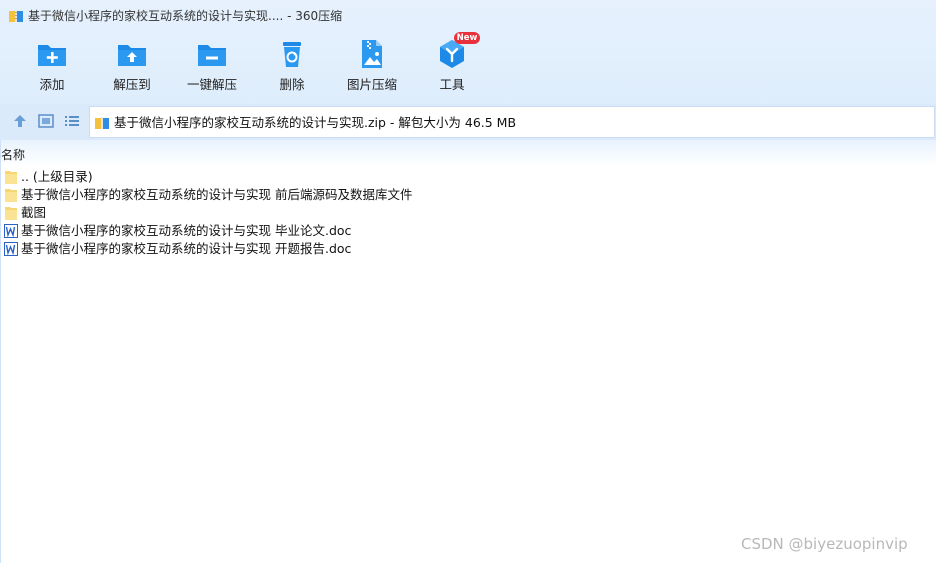 The width and height of the screenshot is (936, 563). What do you see at coordinates (468, 249) in the screenshot?
I see `list-item: 基于微信小程序的家校互动系统的设计与实现 开题报告.doc` at bounding box center [468, 249].